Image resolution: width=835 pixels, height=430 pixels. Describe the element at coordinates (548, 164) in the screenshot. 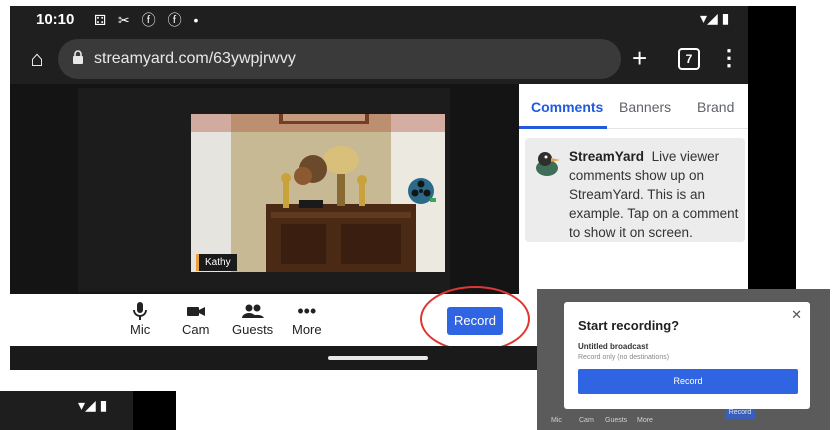

I see `streamyard-duck-avatar` at that location.